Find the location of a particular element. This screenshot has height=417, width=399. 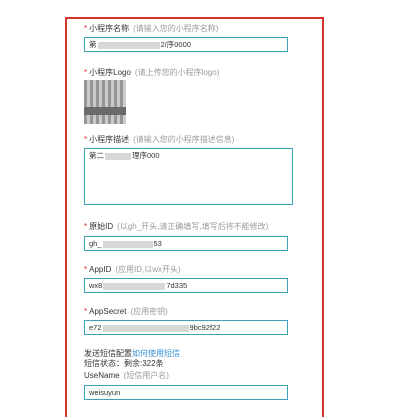

username-hint: (短信用户名) is located at coordinates (146, 375).